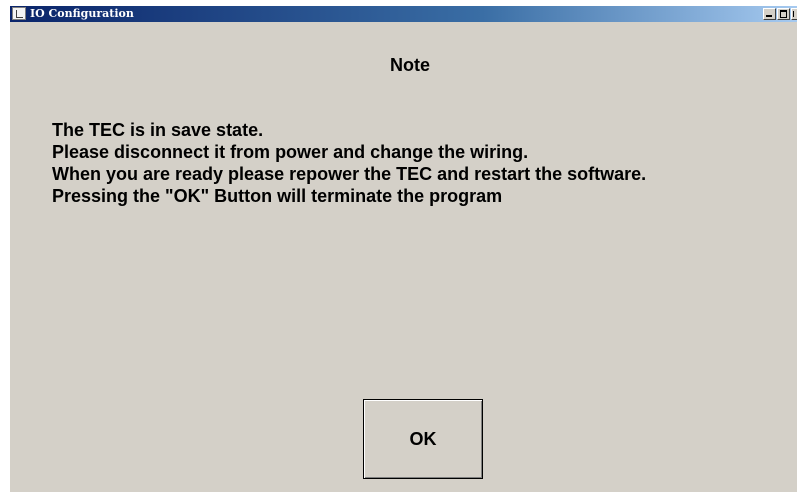 The height and width of the screenshot is (492, 797). Describe the element at coordinates (410, 65) in the screenshot. I see `note-heading: Note` at that location.